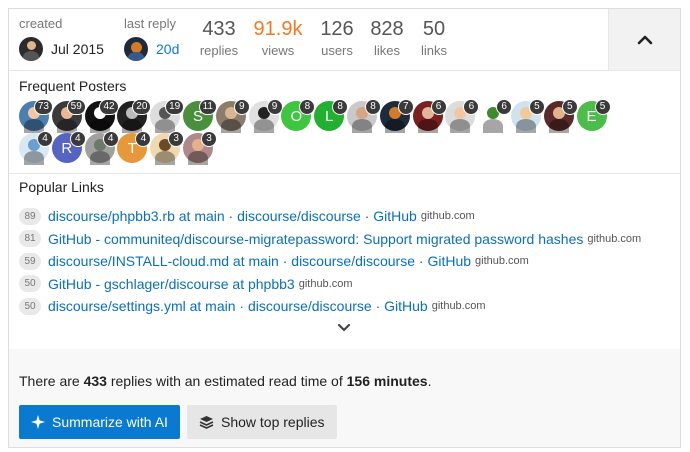 This screenshot has width=690, height=452. Describe the element at coordinates (167, 116) in the screenshot. I see `poster-avatar: 19` at that location.